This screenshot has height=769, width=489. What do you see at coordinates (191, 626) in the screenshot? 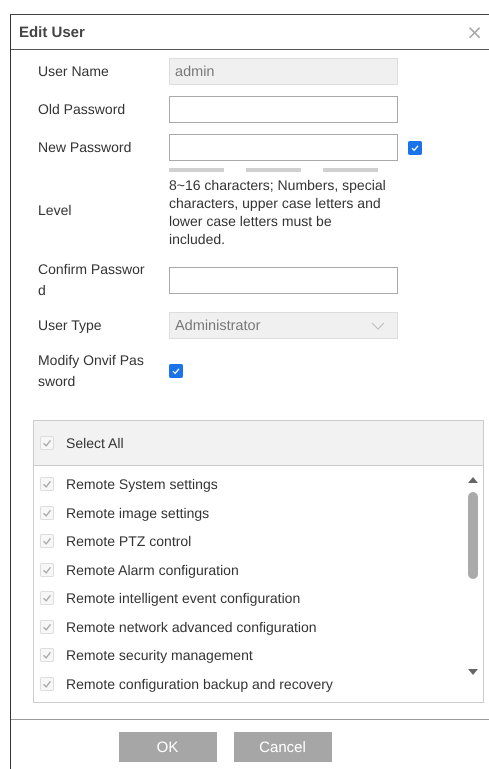
I see `permission-label: Remote network advanced configuration` at bounding box center [191, 626].